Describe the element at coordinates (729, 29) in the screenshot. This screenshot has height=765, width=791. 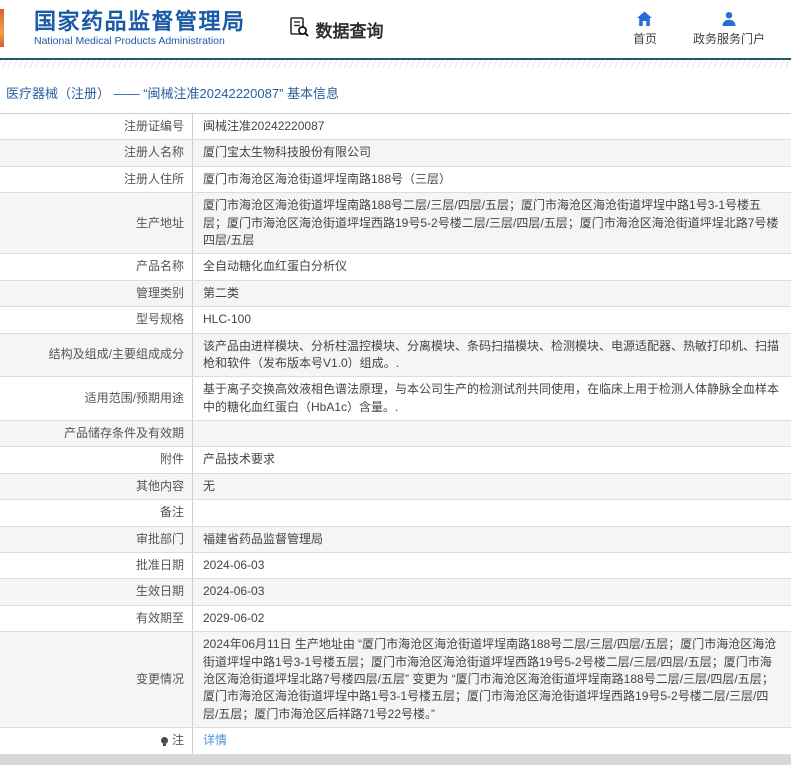
I see `nav-portal: 政务服务门户` at that location.